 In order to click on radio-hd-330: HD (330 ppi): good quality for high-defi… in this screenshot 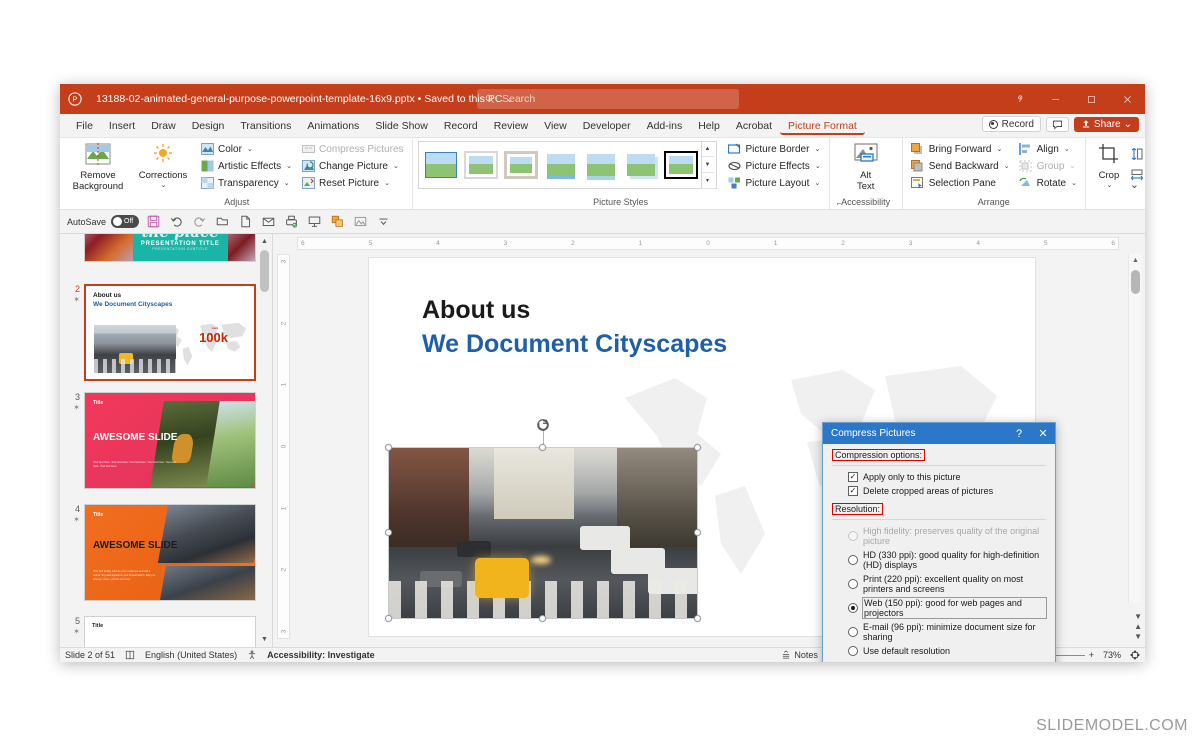, I will do `click(939, 560)`.